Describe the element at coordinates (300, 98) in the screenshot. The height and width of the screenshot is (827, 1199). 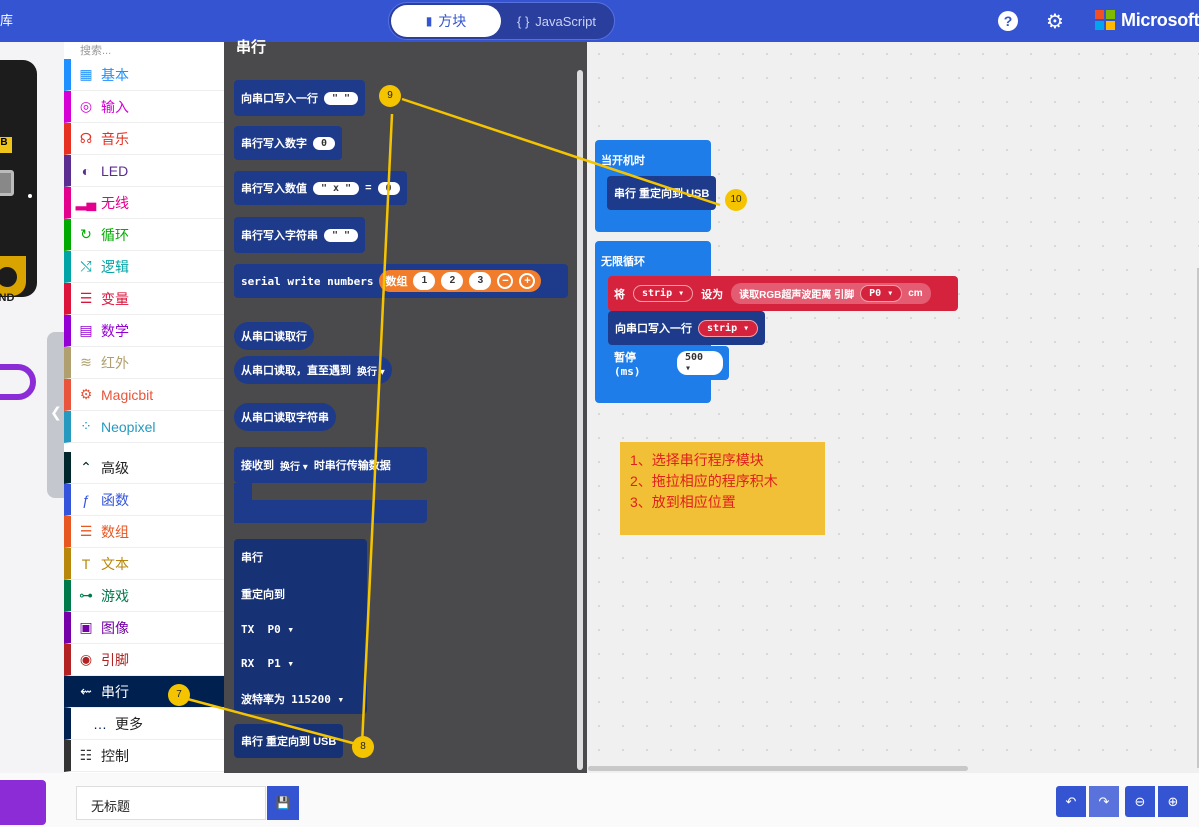
I see `block-serial-write-line: 向串口写入一行 " "` at that location.